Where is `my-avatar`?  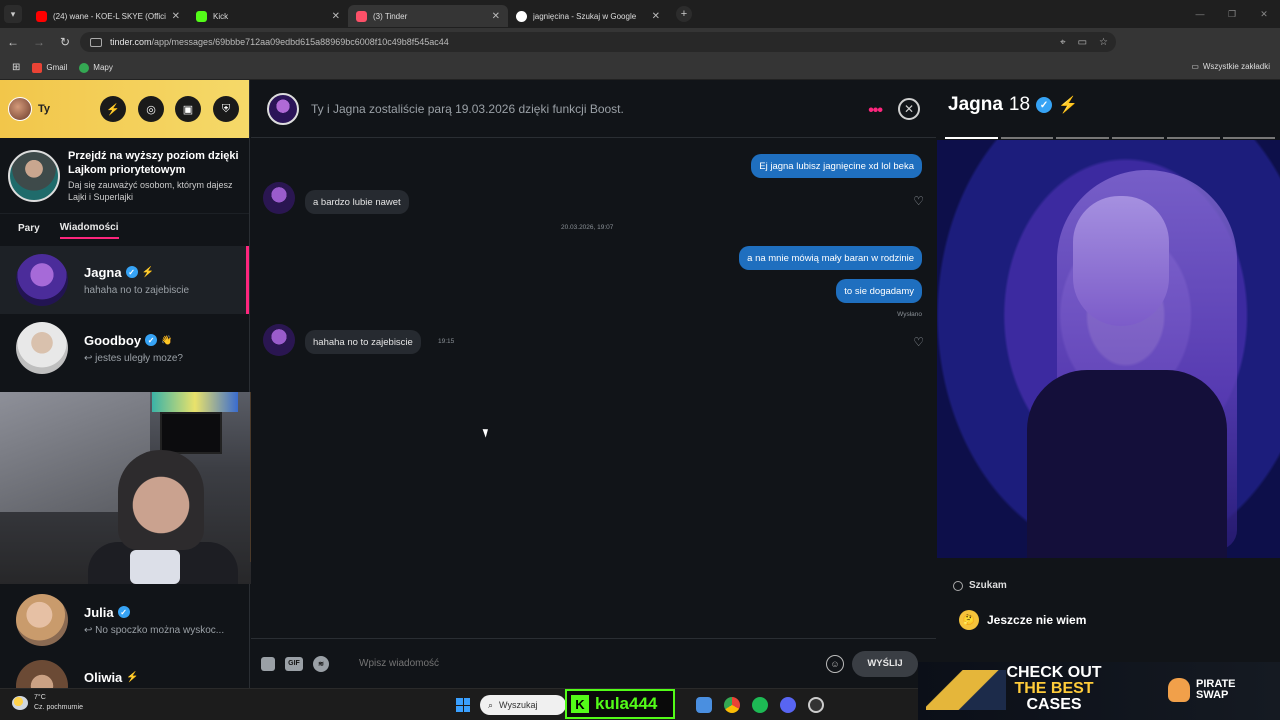
my-avatar is located at coordinates (20, 109).